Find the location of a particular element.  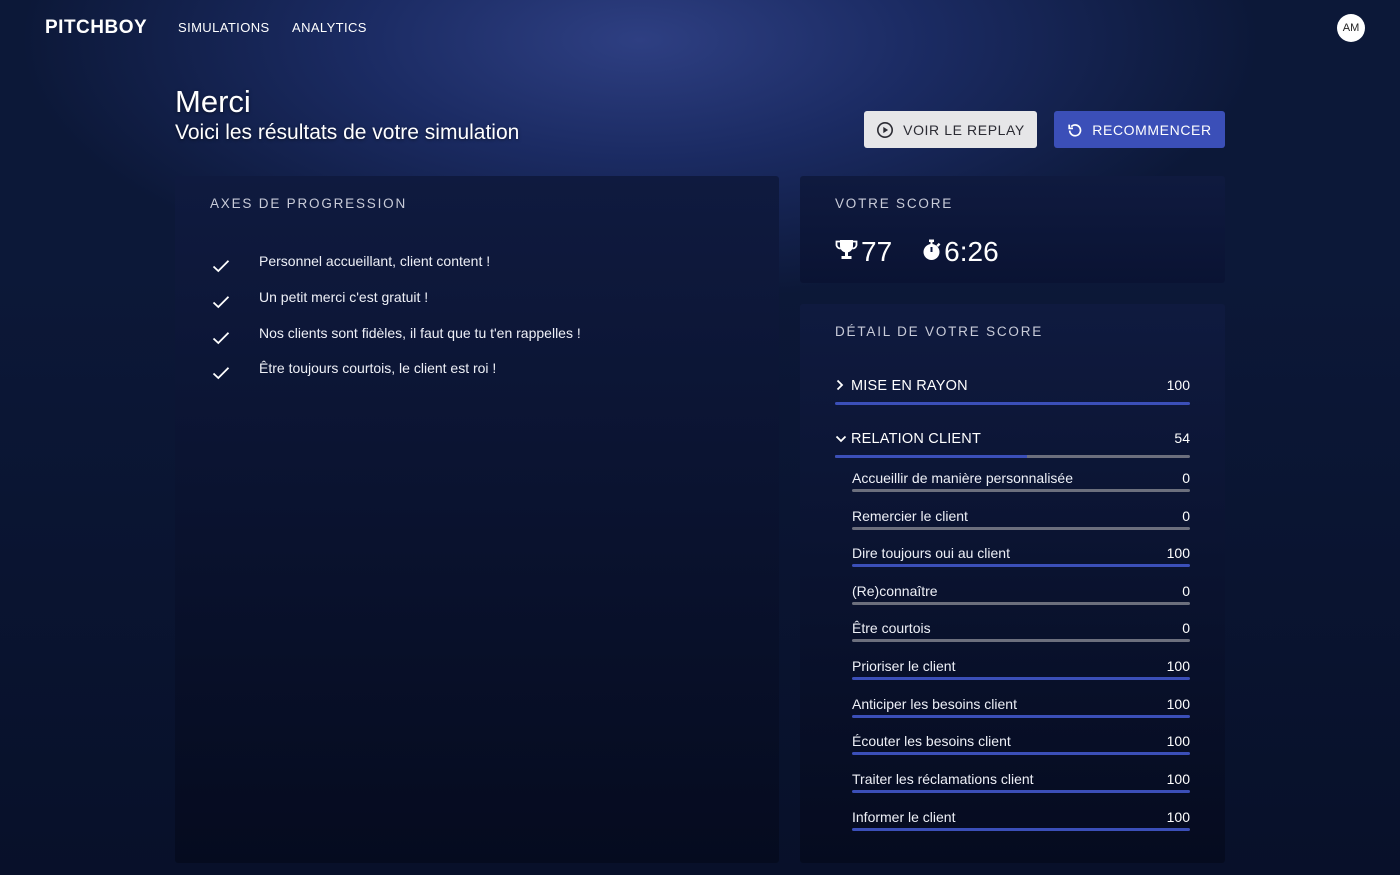

replay-button: VOIR LE REPLAY is located at coordinates (950, 129).